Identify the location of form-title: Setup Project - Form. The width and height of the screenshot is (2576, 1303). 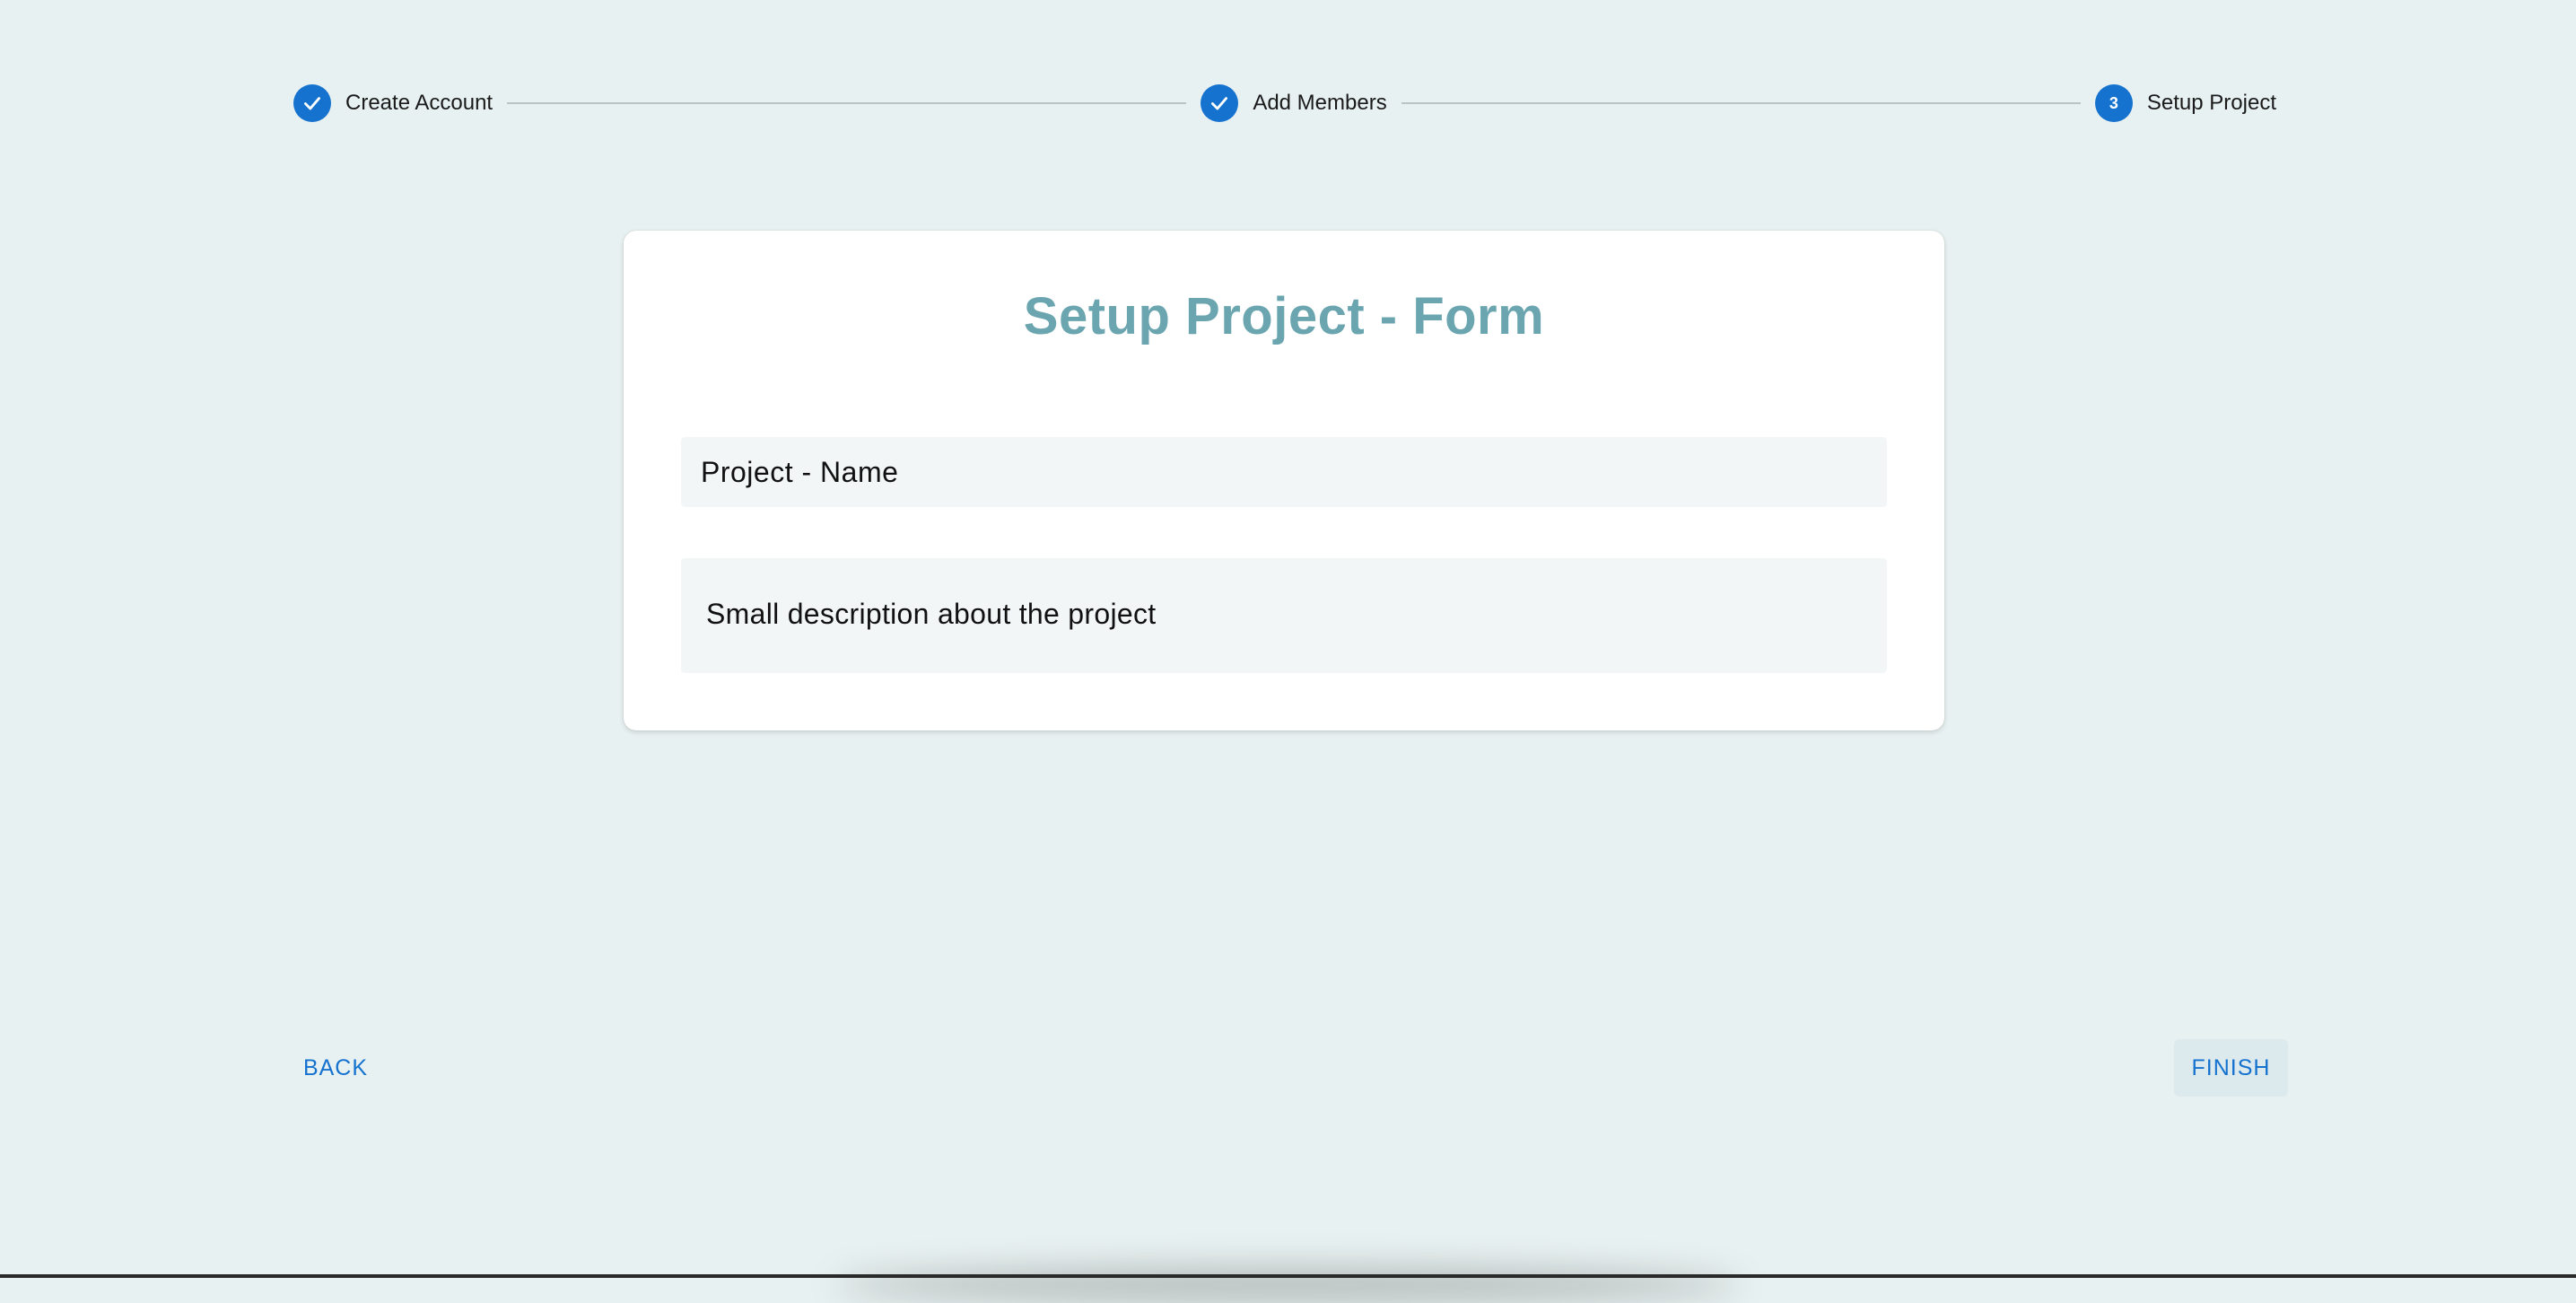
(1284, 316).